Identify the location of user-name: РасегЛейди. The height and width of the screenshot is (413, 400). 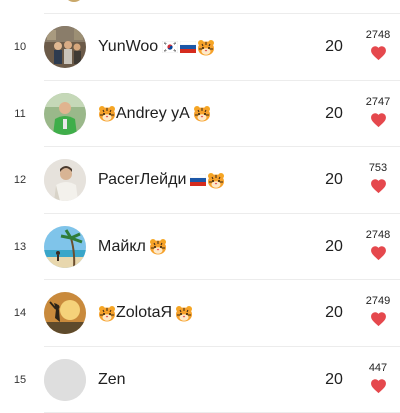
(161, 180).